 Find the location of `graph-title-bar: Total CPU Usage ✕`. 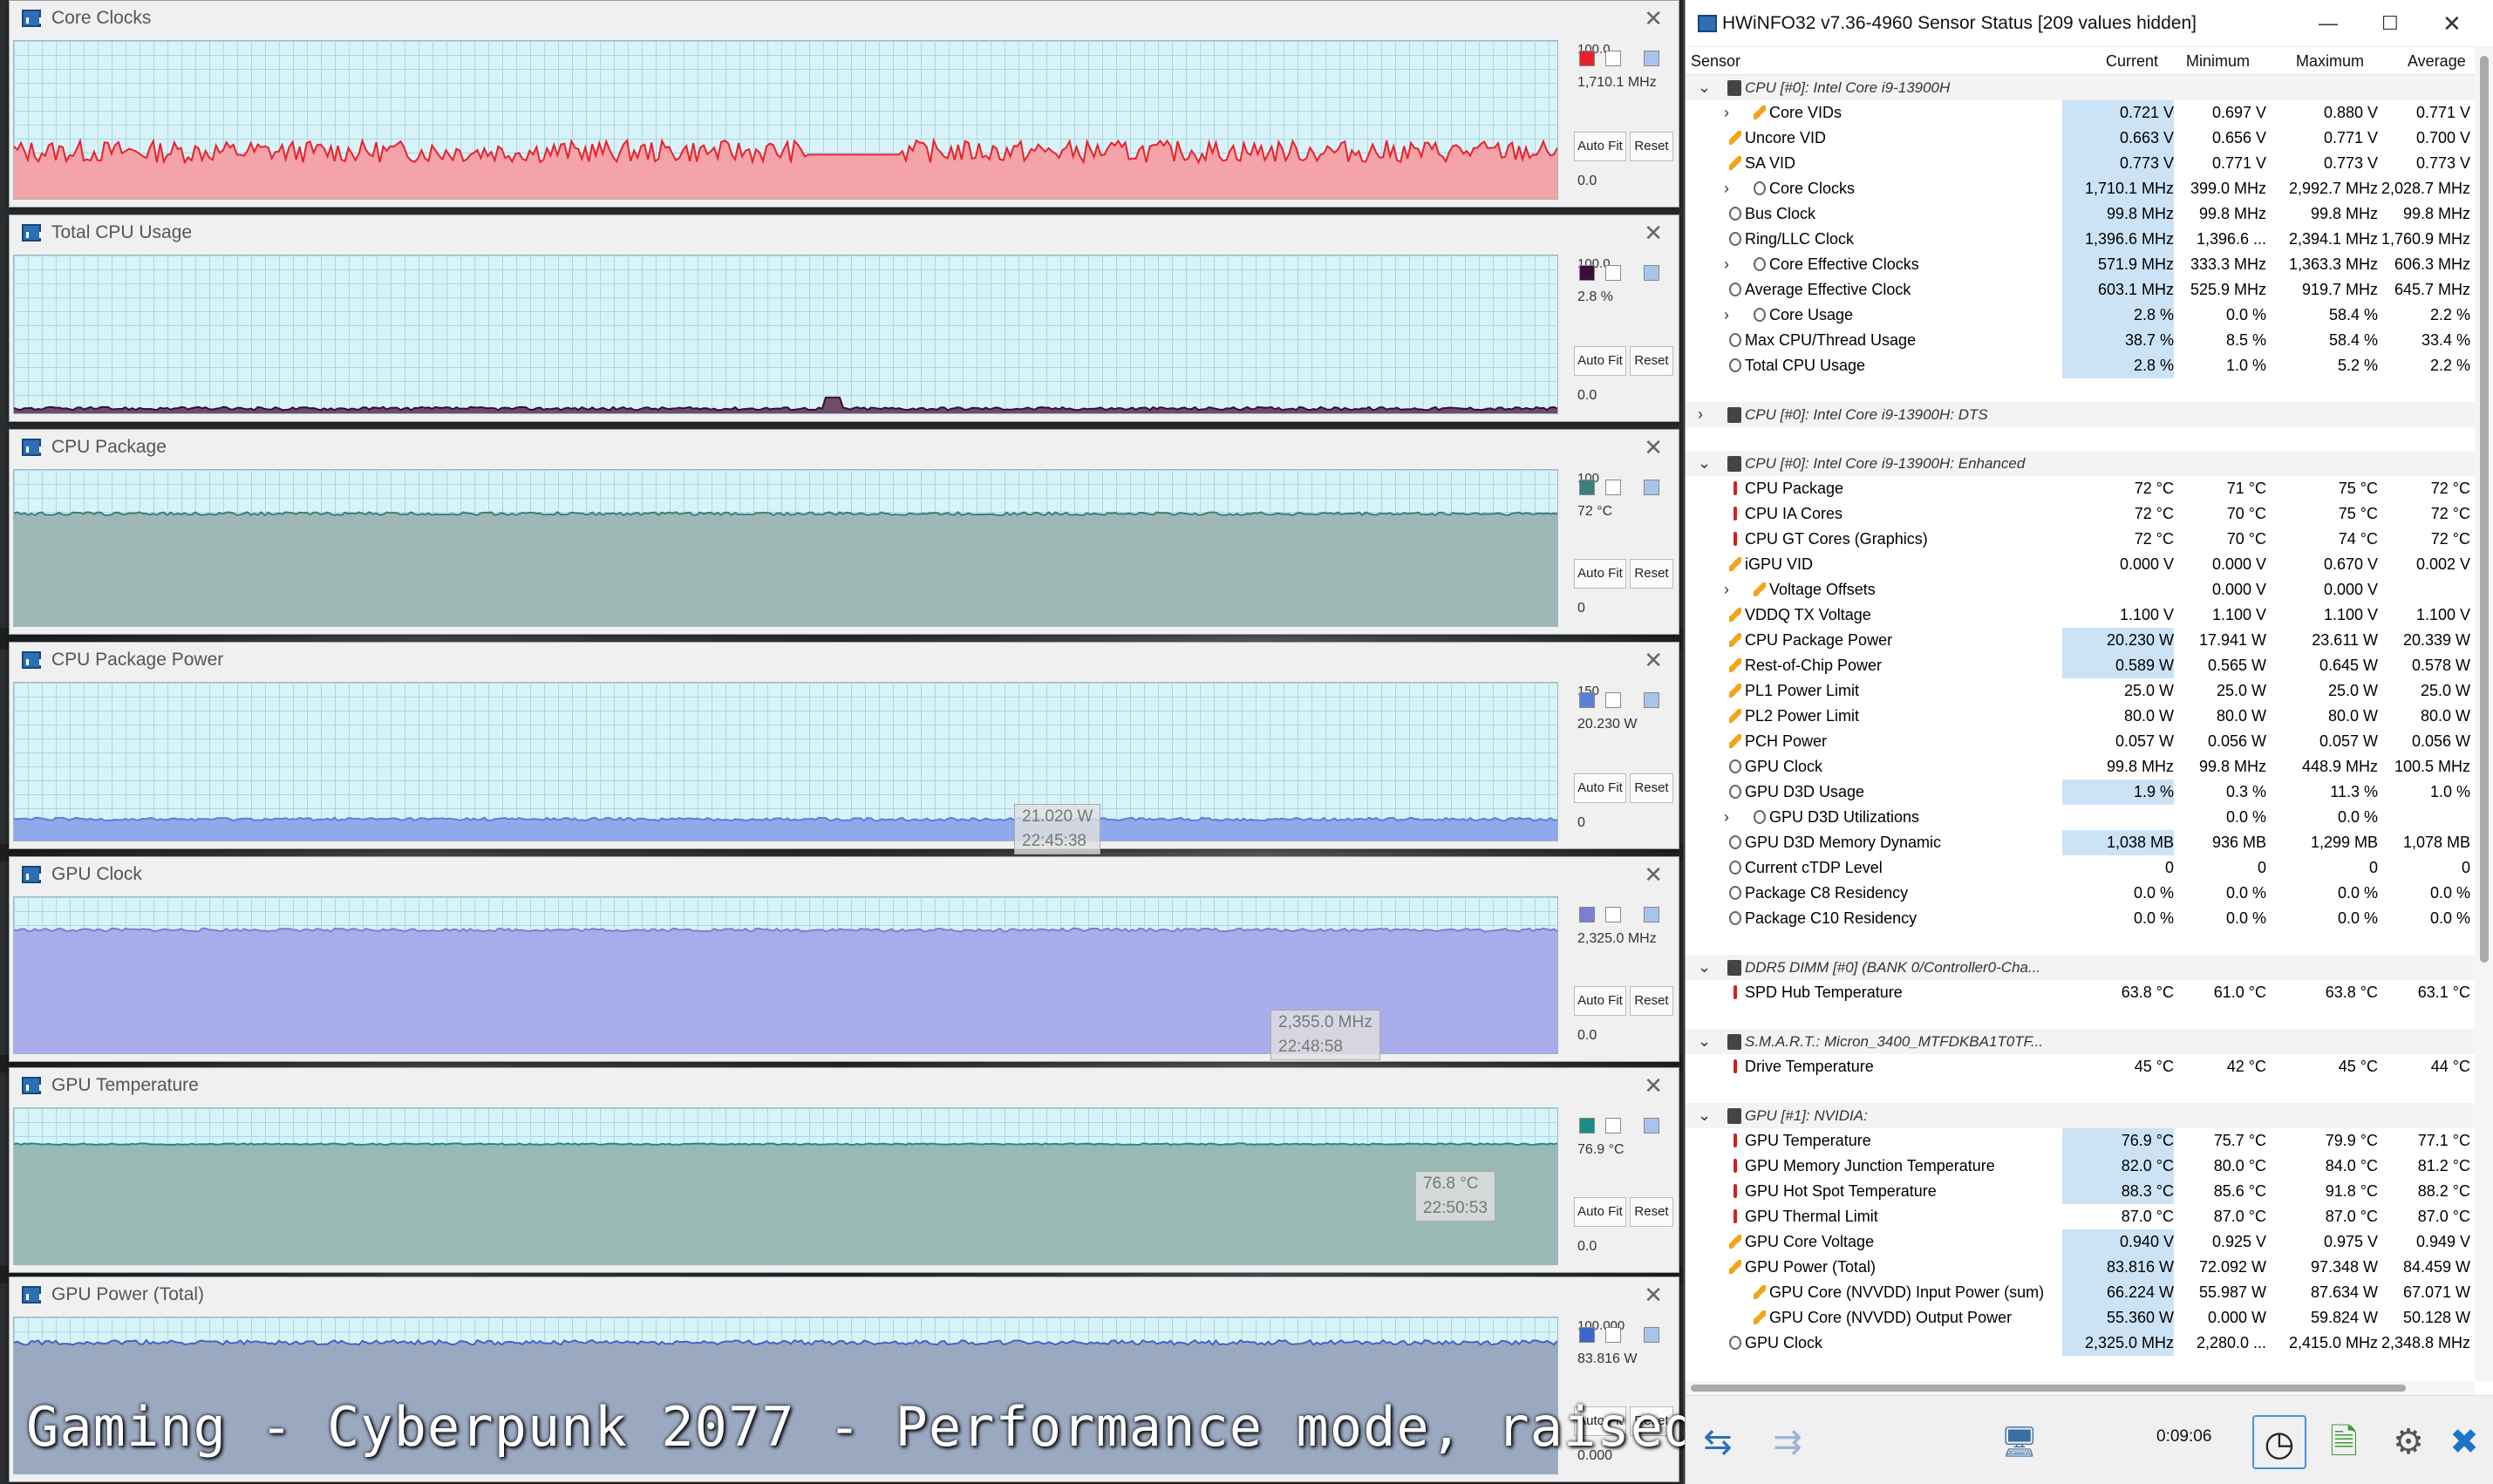

graph-title-bar: Total CPU Usage ✕ is located at coordinates (844, 232).